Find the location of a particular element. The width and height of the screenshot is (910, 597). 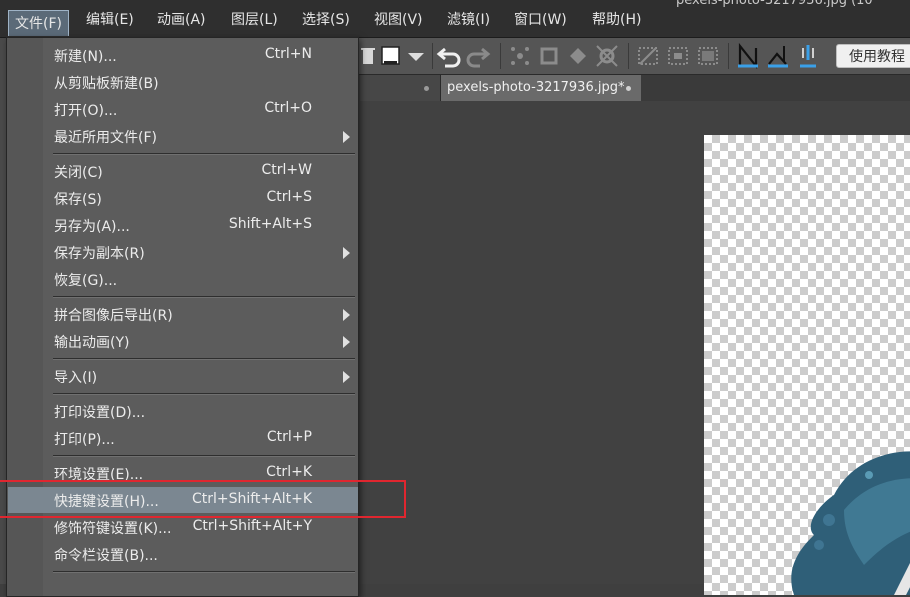

window-title: pexels-photo-3217936.jpg (10 is located at coordinates (774, 4).